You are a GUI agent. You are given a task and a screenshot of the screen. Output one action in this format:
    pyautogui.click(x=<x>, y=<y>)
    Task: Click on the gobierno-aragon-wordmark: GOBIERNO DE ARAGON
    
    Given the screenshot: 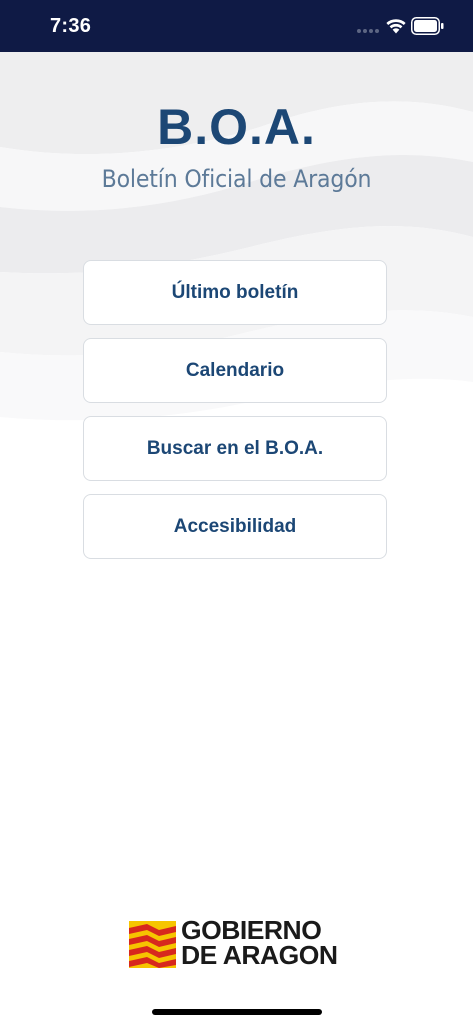 What is the action you would take?
    pyautogui.click(x=259, y=943)
    